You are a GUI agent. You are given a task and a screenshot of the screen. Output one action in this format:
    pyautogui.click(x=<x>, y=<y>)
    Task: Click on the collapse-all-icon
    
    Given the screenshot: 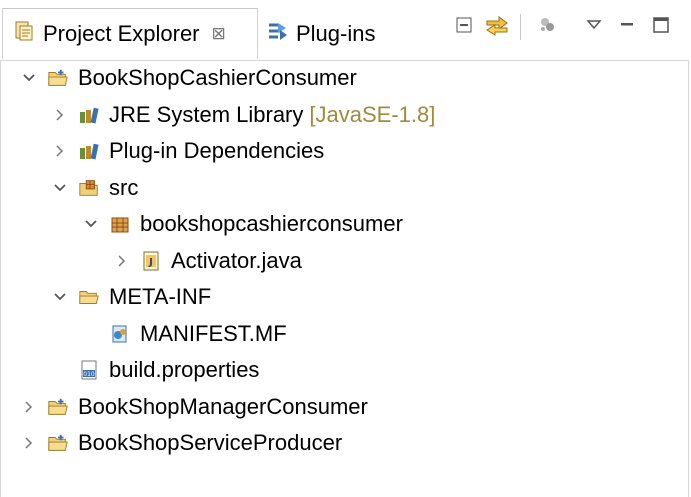 What is the action you would take?
    pyautogui.click(x=464, y=27)
    